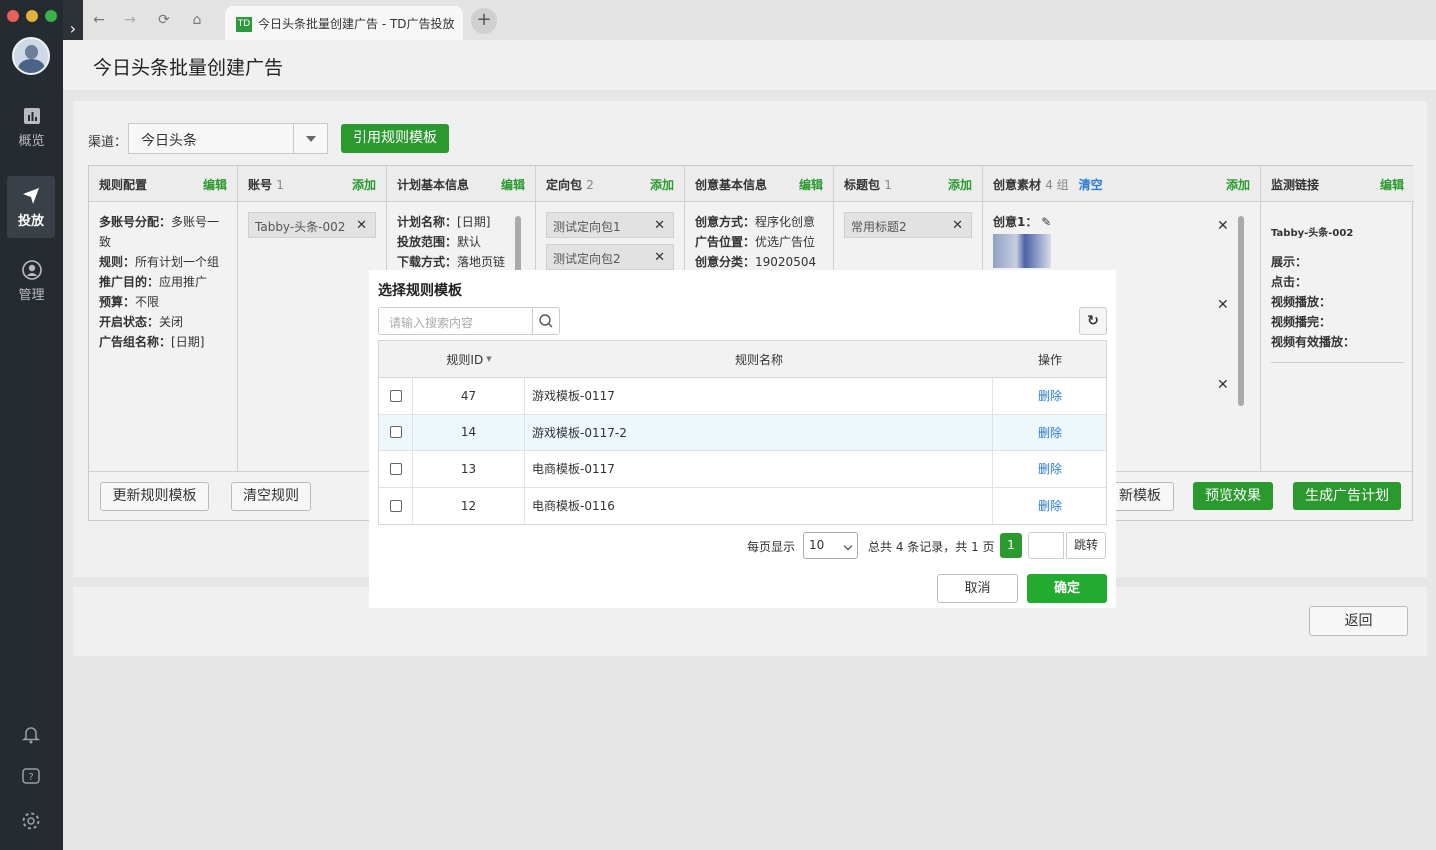 Image resolution: width=1436 pixels, height=850 pixels. Describe the element at coordinates (469, 396) in the screenshot. I see `row-id: 47` at that location.